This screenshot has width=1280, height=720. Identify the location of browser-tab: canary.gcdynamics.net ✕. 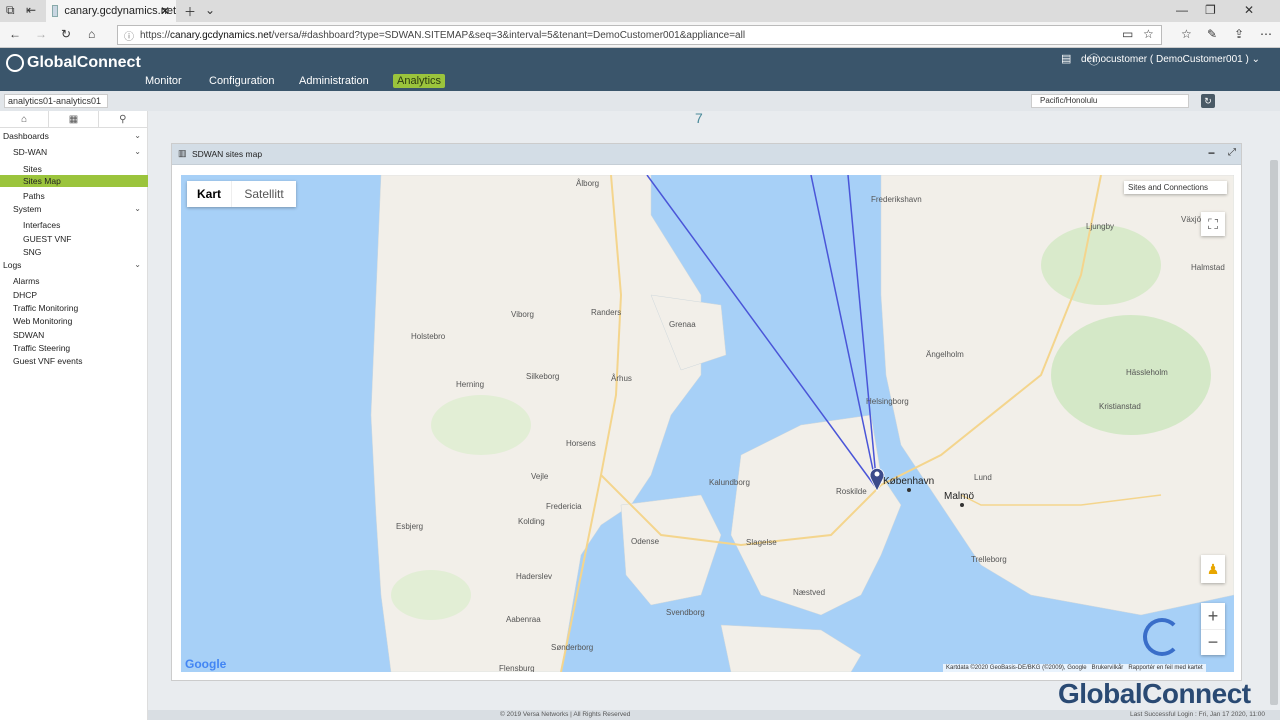
(111, 11).